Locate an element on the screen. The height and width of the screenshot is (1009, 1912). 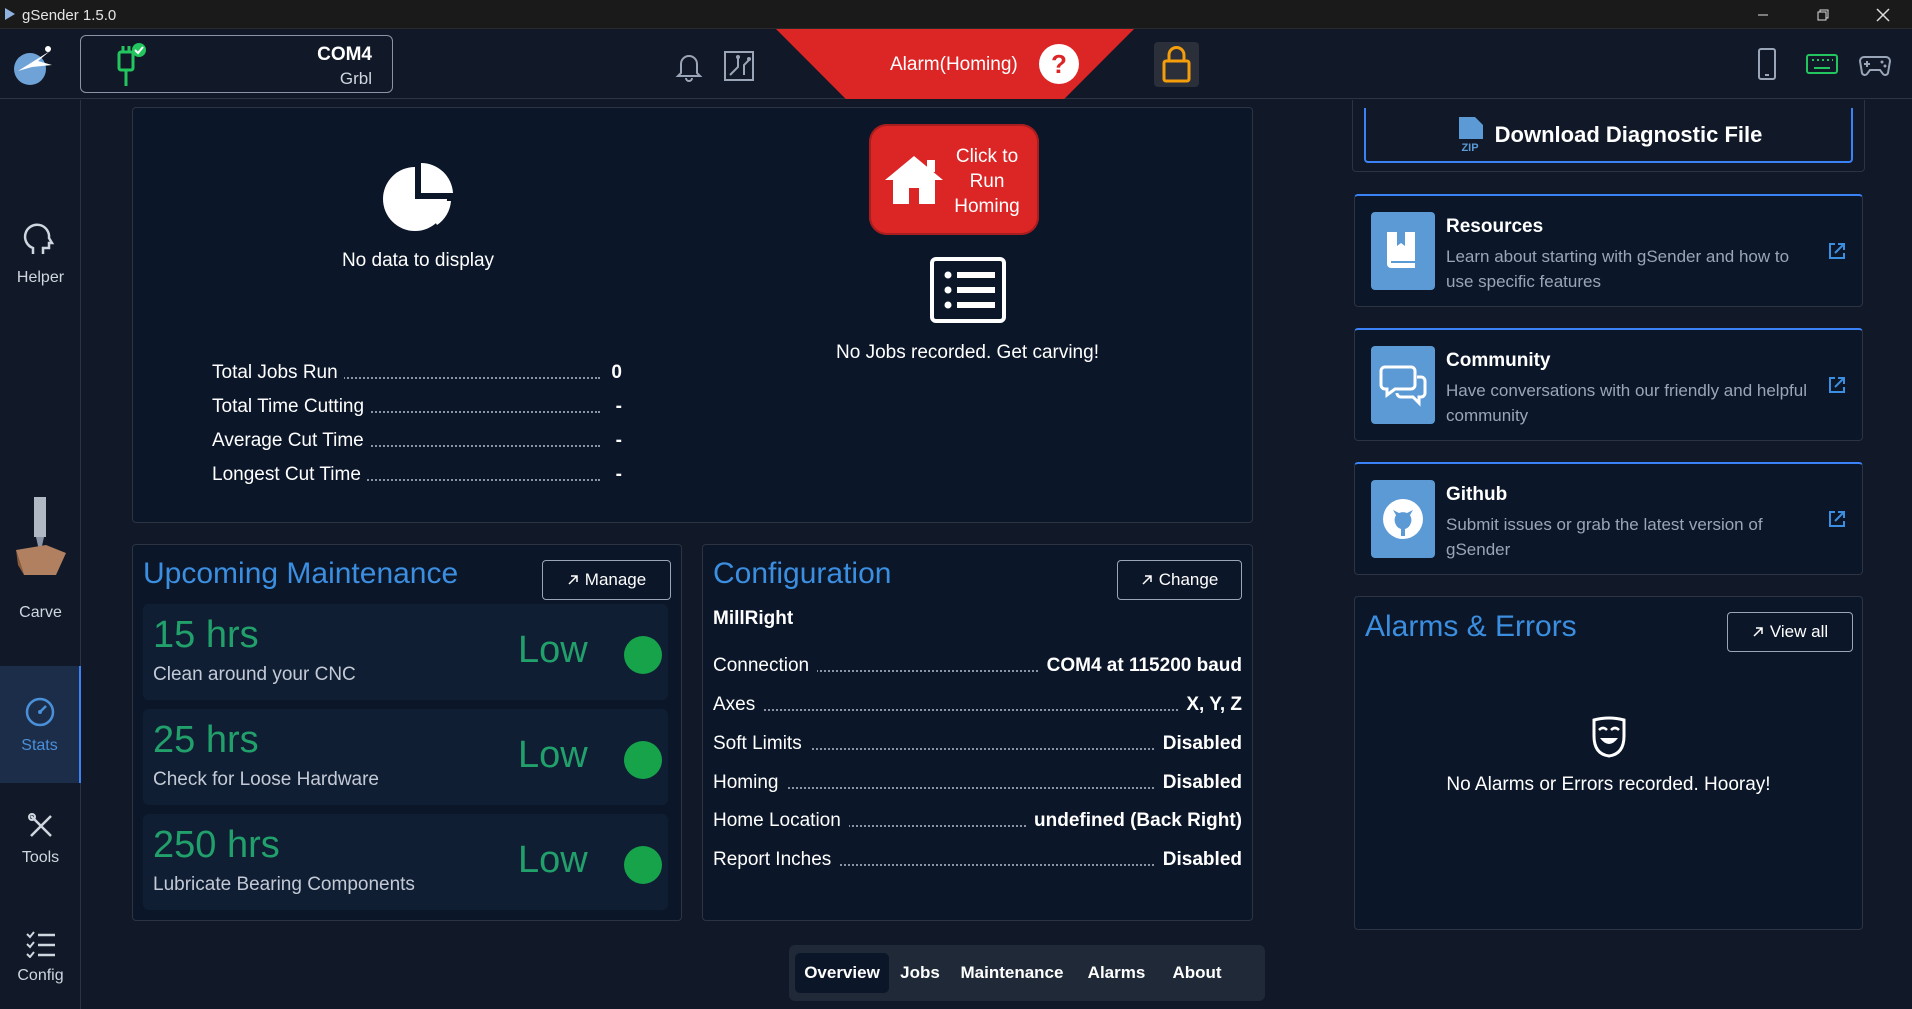
config-label: Connection is located at coordinates (765, 666).